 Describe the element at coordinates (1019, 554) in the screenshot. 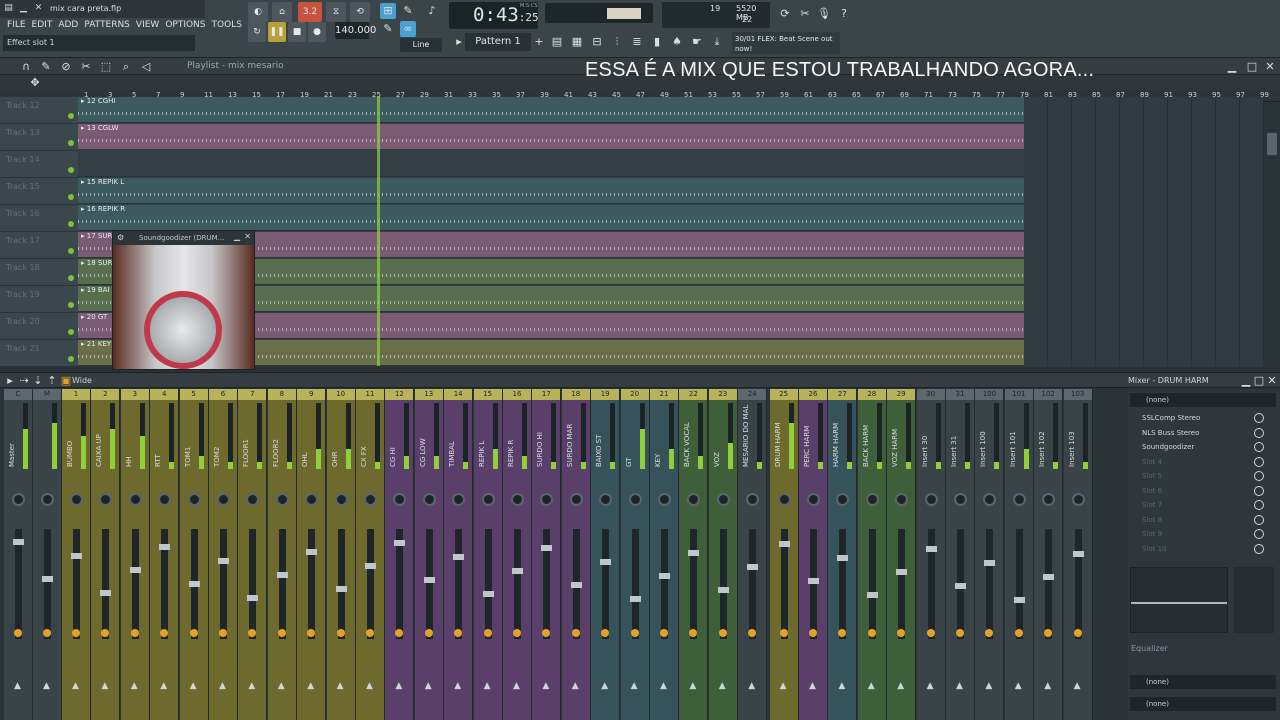

I see `mixer-strip: 101 Insert 101 ▲` at that location.